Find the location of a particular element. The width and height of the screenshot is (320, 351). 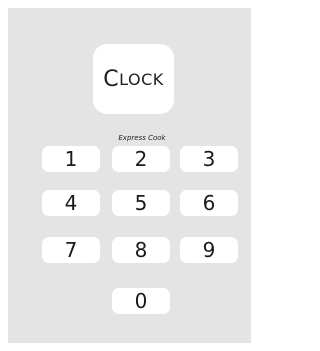

key-3: 3 is located at coordinates (209, 159).